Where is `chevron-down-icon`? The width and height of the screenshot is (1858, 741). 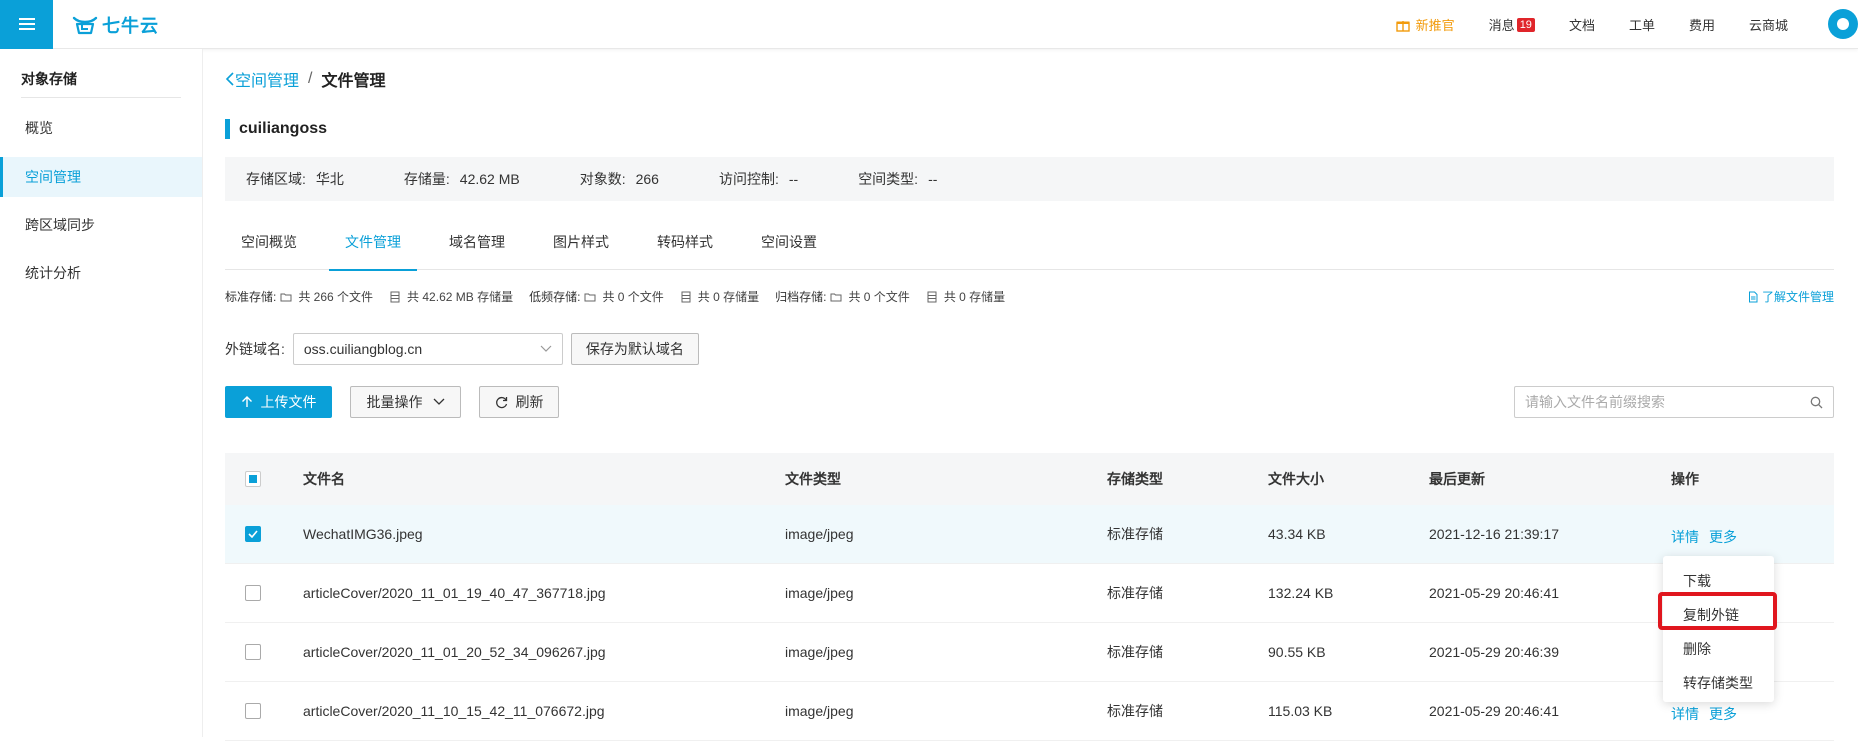 chevron-down-icon is located at coordinates (546, 348).